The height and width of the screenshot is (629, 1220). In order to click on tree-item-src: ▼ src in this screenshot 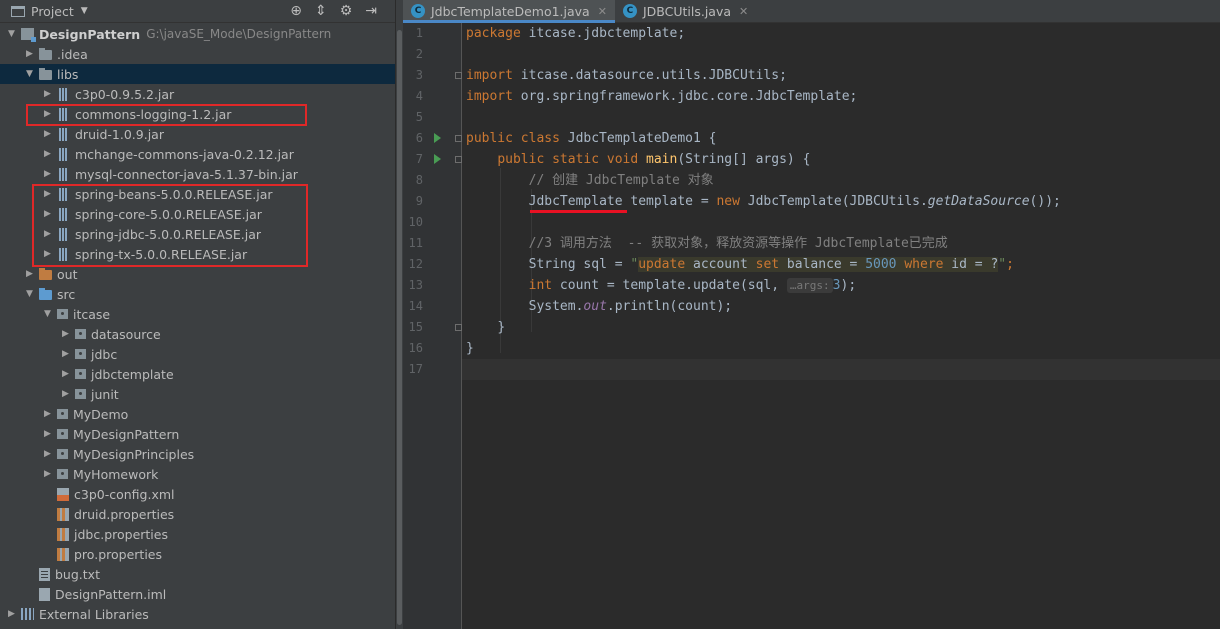, I will do `click(197, 294)`.